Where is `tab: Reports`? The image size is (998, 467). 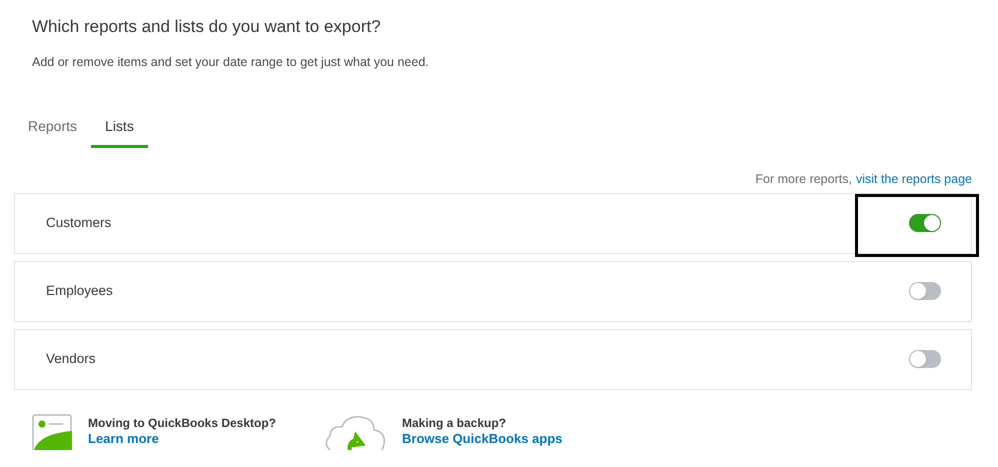 tab: Reports is located at coordinates (53, 132).